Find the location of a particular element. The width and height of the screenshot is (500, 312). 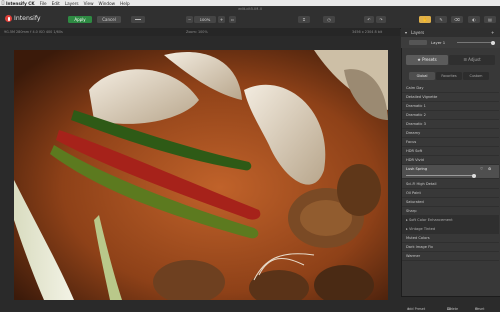

preset-item: Detailed Vignette is located at coordinates (450, 97).